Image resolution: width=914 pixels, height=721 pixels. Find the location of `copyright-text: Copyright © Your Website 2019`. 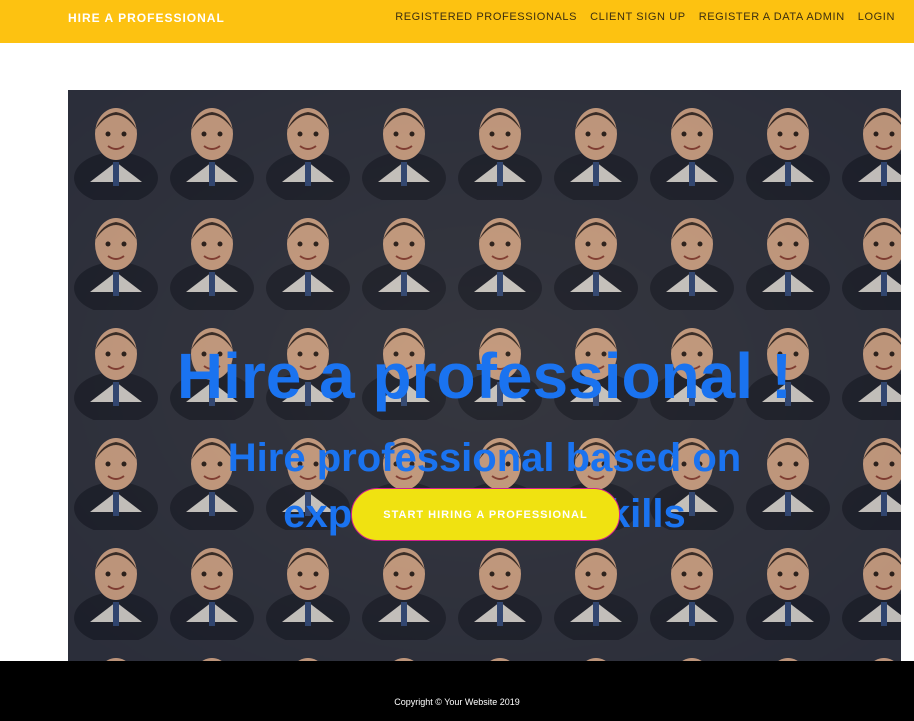

copyright-text: Copyright © Your Website 2019 is located at coordinates (457, 702).